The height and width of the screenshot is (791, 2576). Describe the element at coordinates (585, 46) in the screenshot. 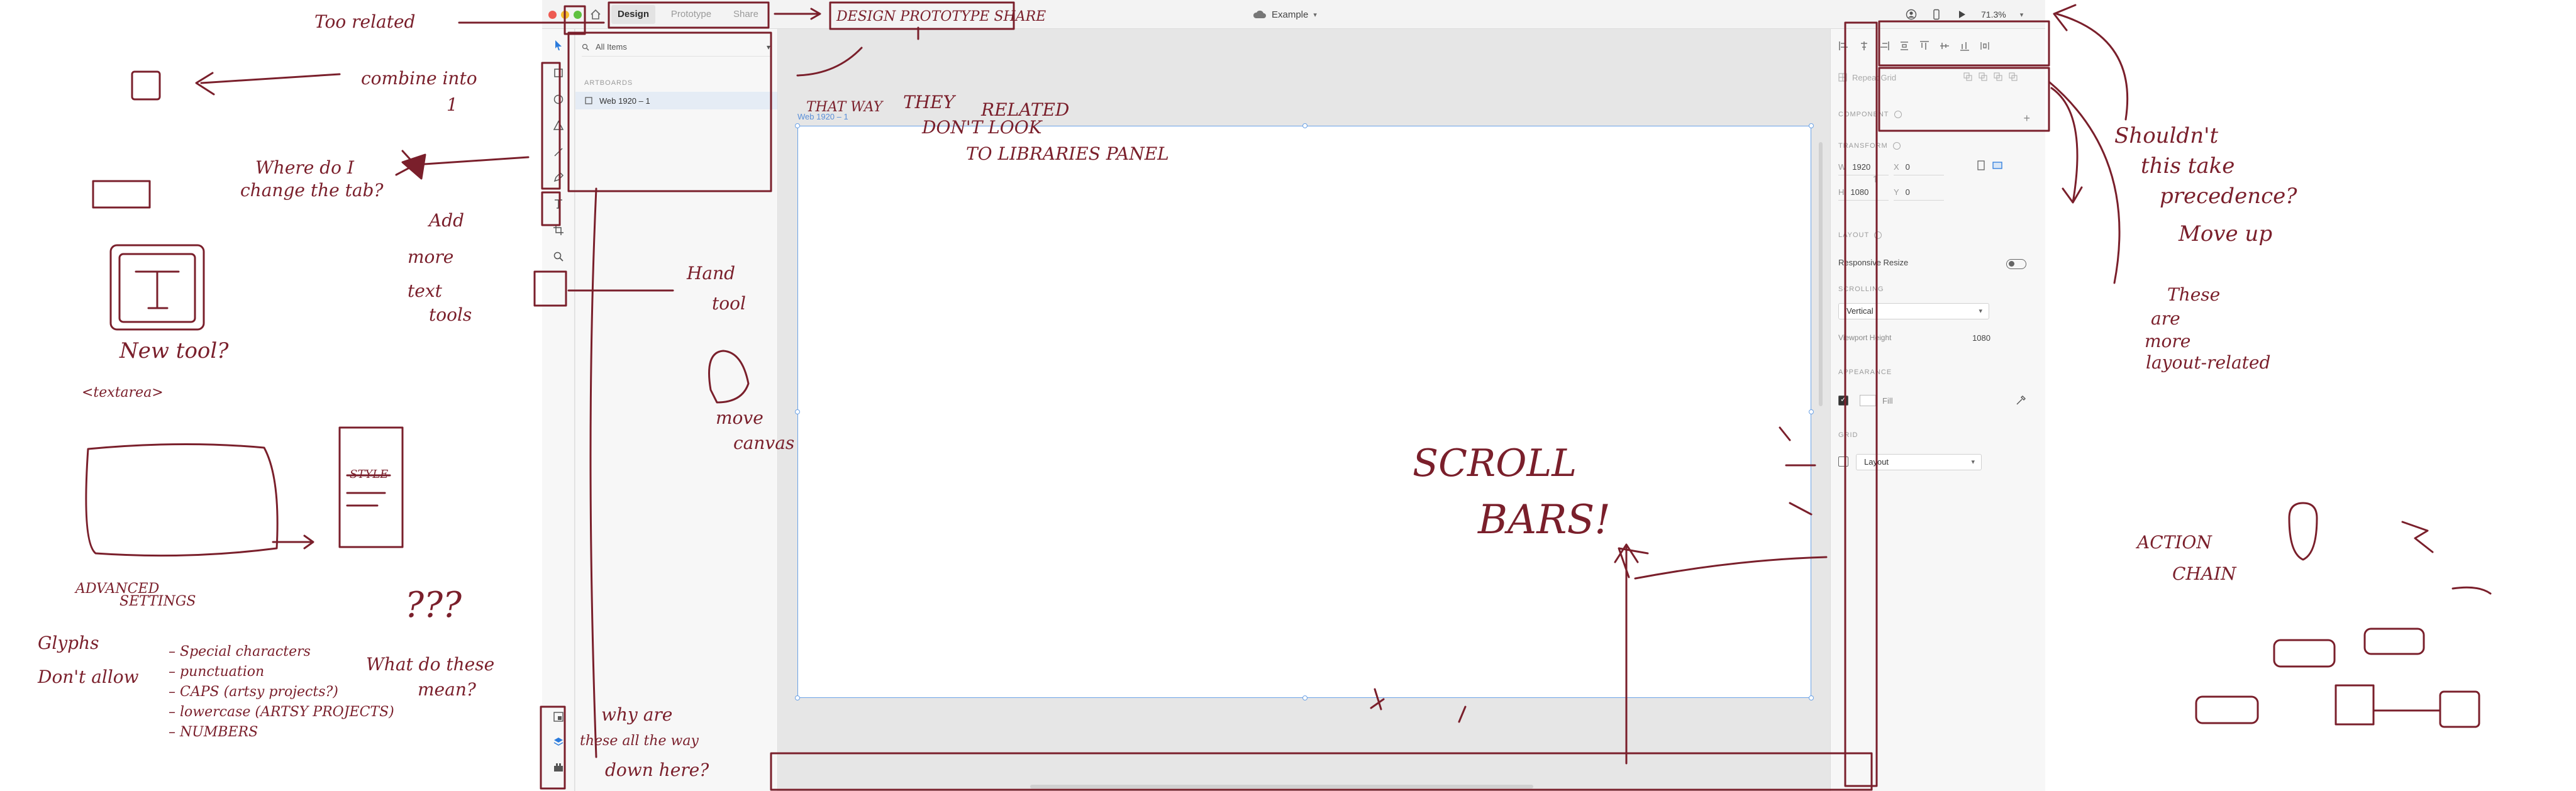

I see `search-icon` at that location.